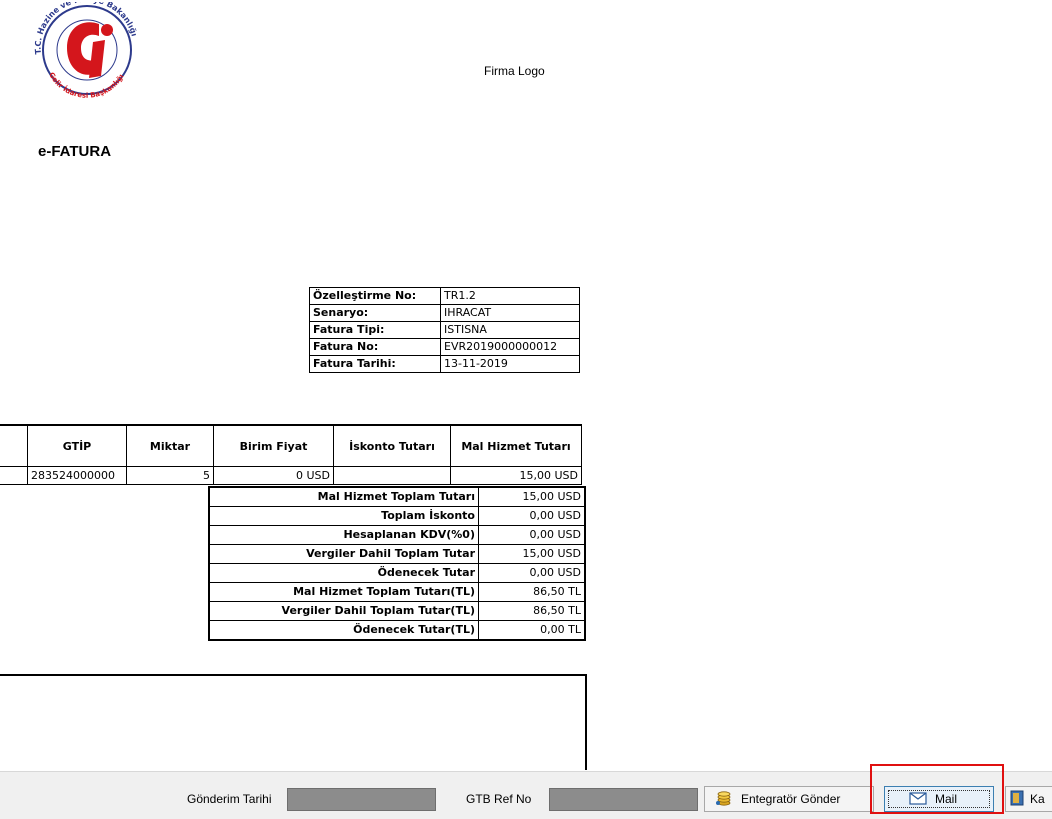 Image resolution: width=1052 pixels, height=819 pixels. I want to click on meta-row: Fatura Tarihi: 13-11-2019, so click(444, 364).